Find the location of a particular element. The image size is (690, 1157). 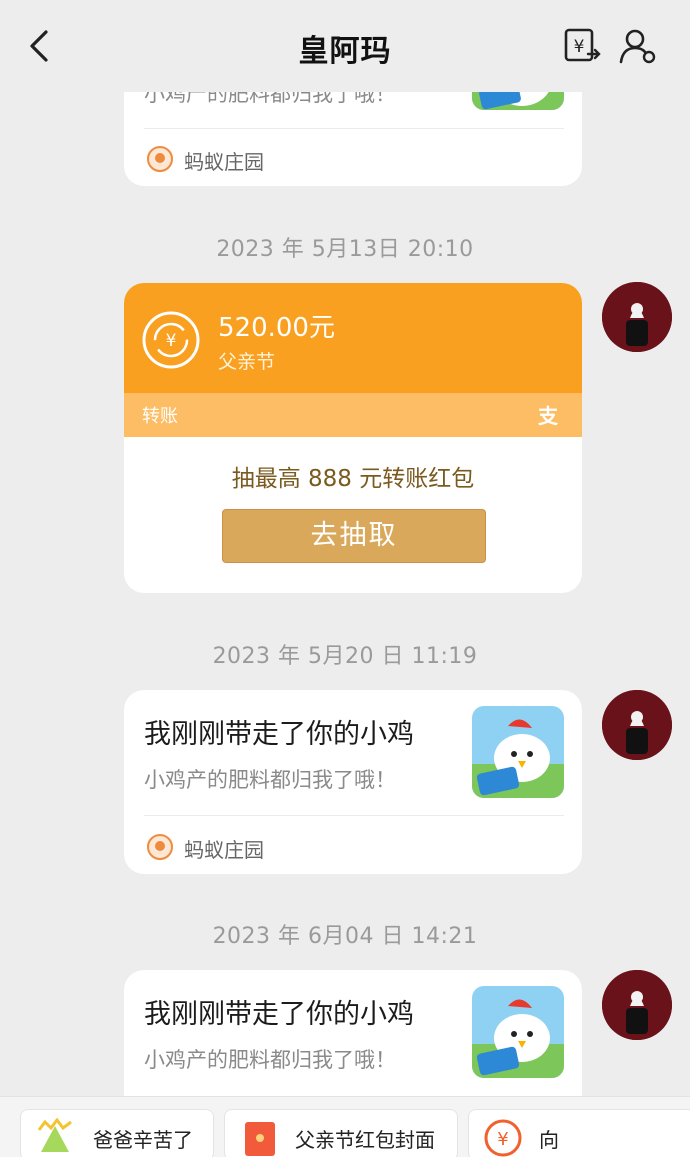

quick-chip: 爸爸辛苦了 is located at coordinates (117, 1133).